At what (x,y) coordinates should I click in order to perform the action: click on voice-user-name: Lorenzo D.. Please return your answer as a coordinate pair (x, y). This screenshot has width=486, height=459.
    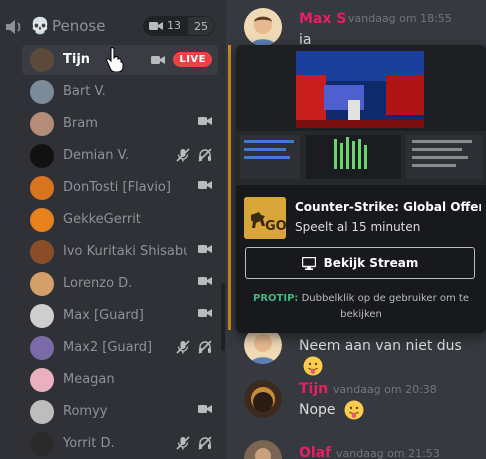
    Looking at the image, I should click on (98, 283).